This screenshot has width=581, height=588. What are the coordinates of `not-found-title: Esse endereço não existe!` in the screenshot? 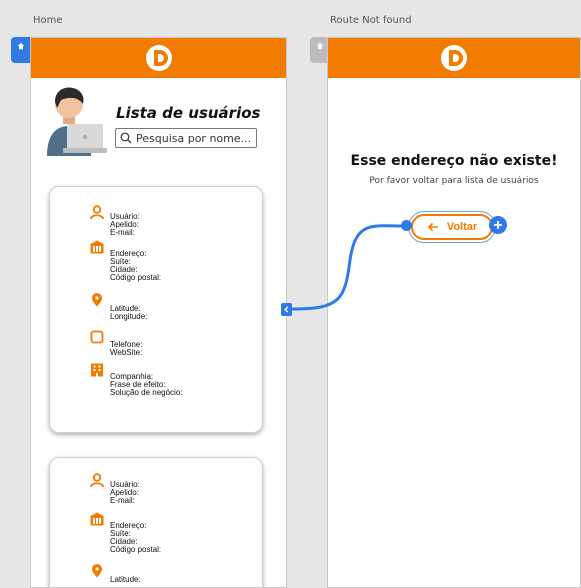 It's located at (454, 161).